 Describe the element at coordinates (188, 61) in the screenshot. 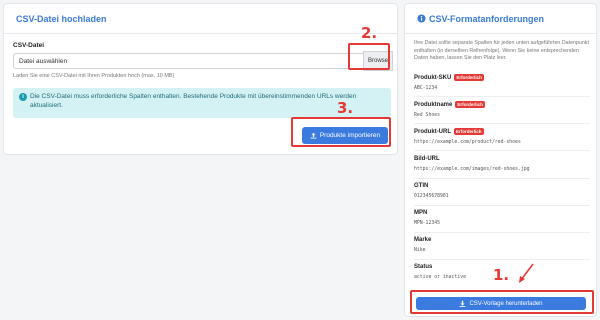

I see `file-input-text: Datei auswählen` at that location.